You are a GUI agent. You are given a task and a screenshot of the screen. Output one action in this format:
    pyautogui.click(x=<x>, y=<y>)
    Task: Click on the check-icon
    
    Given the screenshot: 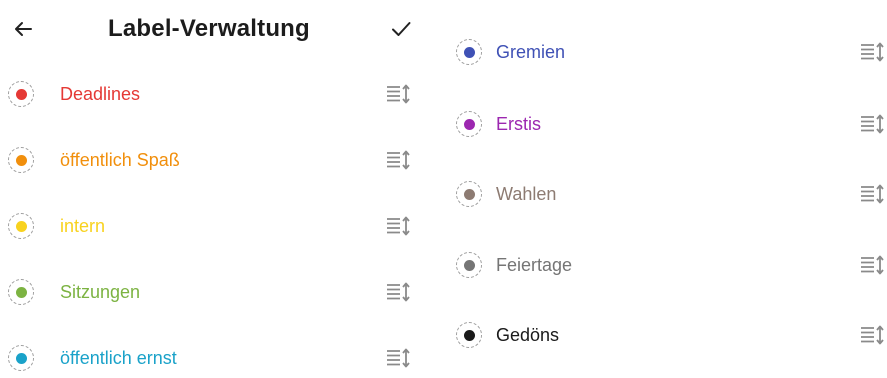 What is the action you would take?
    pyautogui.click(x=401, y=29)
    